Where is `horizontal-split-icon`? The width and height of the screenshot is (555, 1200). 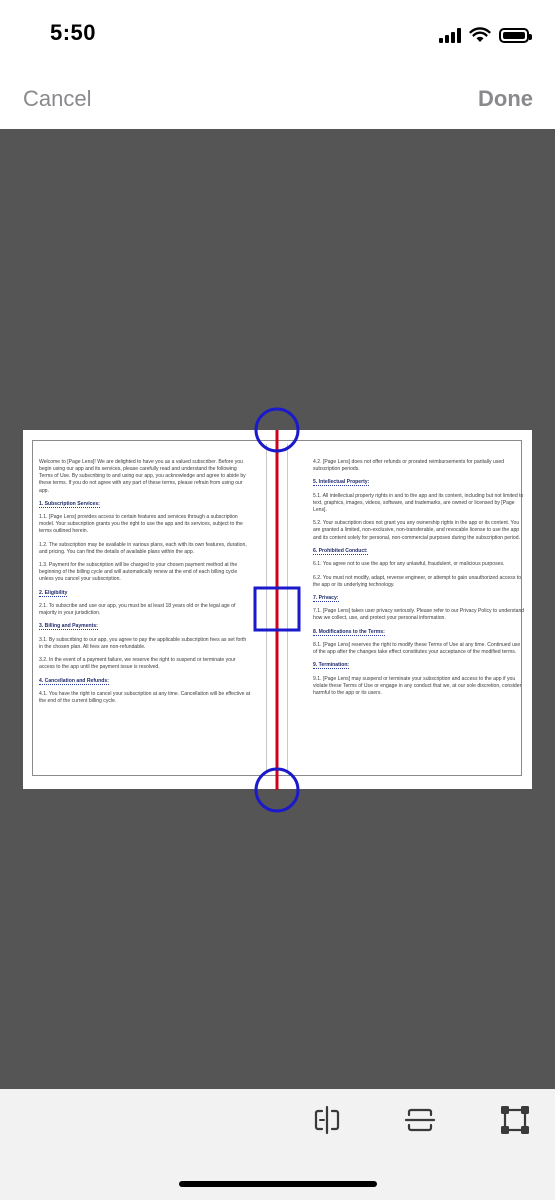 horizontal-split-icon is located at coordinates (420, 1120).